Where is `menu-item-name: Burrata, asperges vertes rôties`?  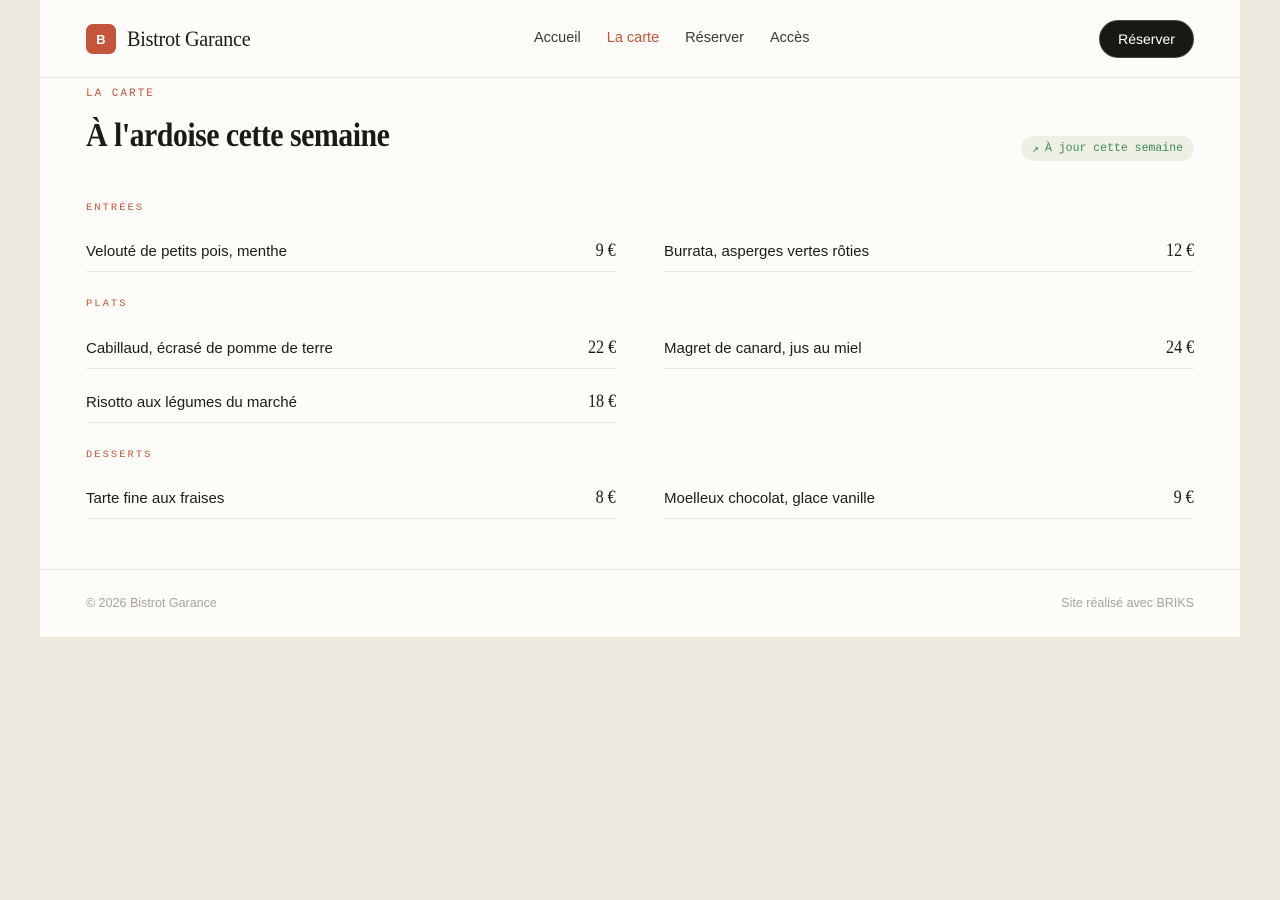
menu-item-name: Burrata, asperges vertes rôties is located at coordinates (767, 251).